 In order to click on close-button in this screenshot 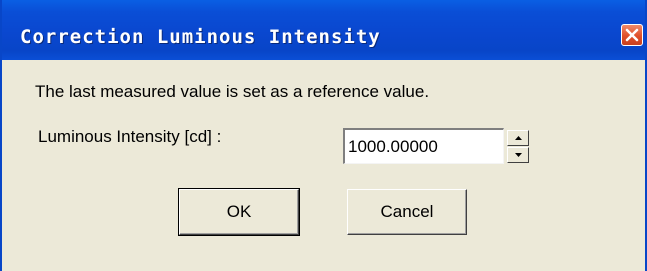, I will do `click(632, 35)`.